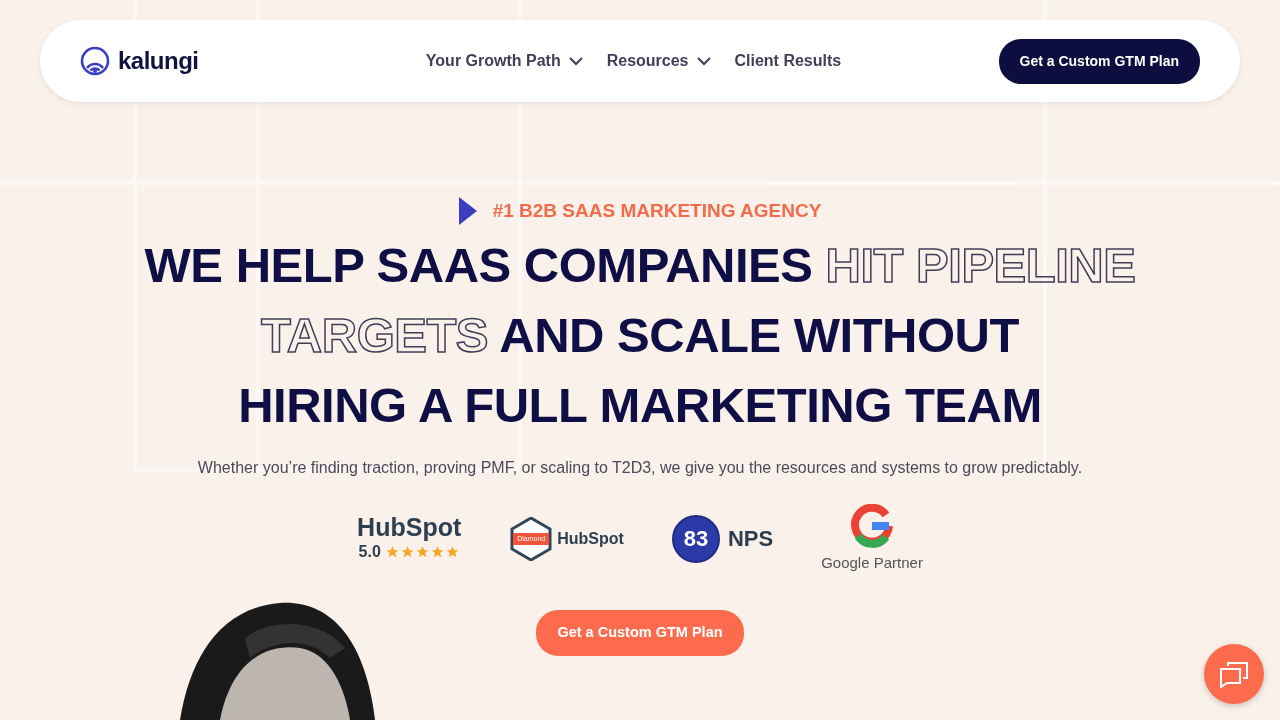 The width and height of the screenshot is (1280, 720). What do you see at coordinates (872, 562) in the screenshot?
I see `google-partner-text: Google Partner` at bounding box center [872, 562].